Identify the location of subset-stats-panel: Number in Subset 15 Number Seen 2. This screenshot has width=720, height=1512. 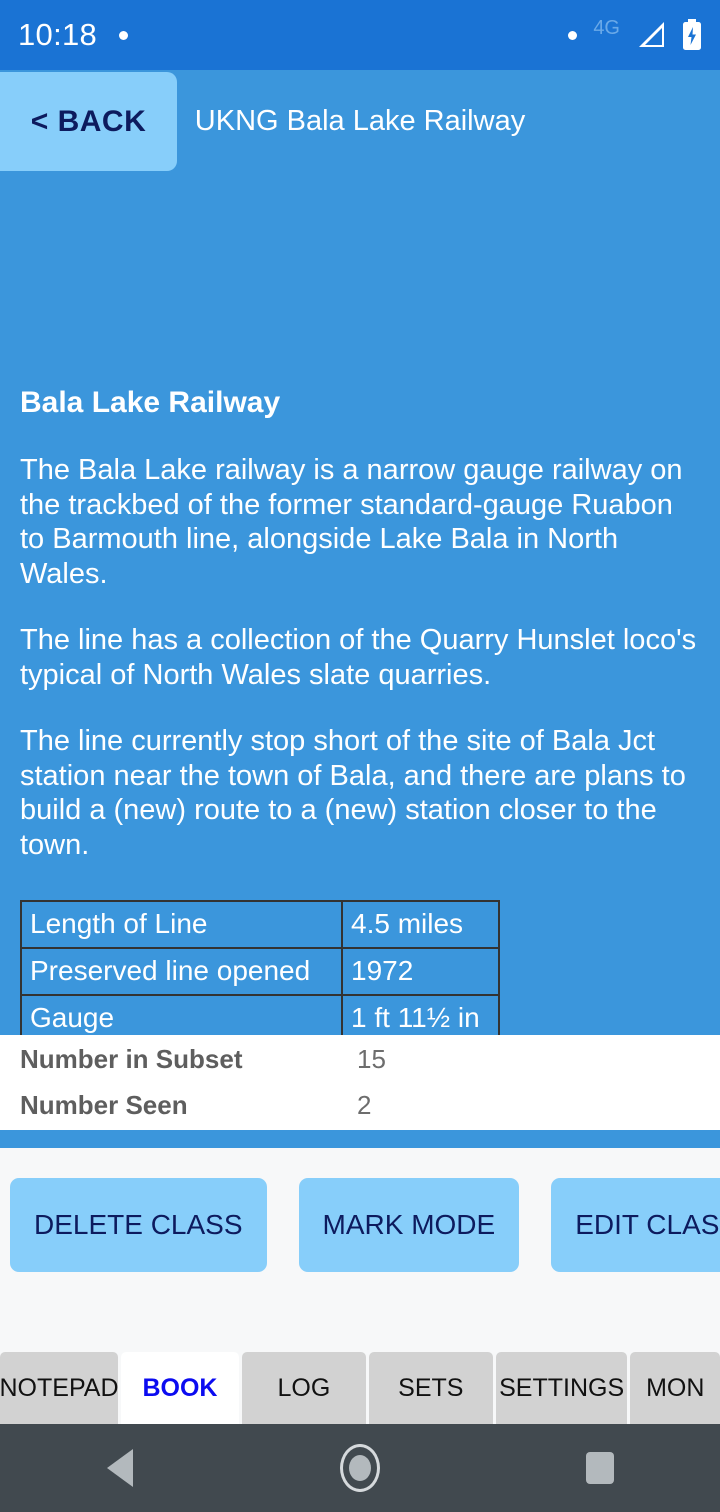
(360, 1082).